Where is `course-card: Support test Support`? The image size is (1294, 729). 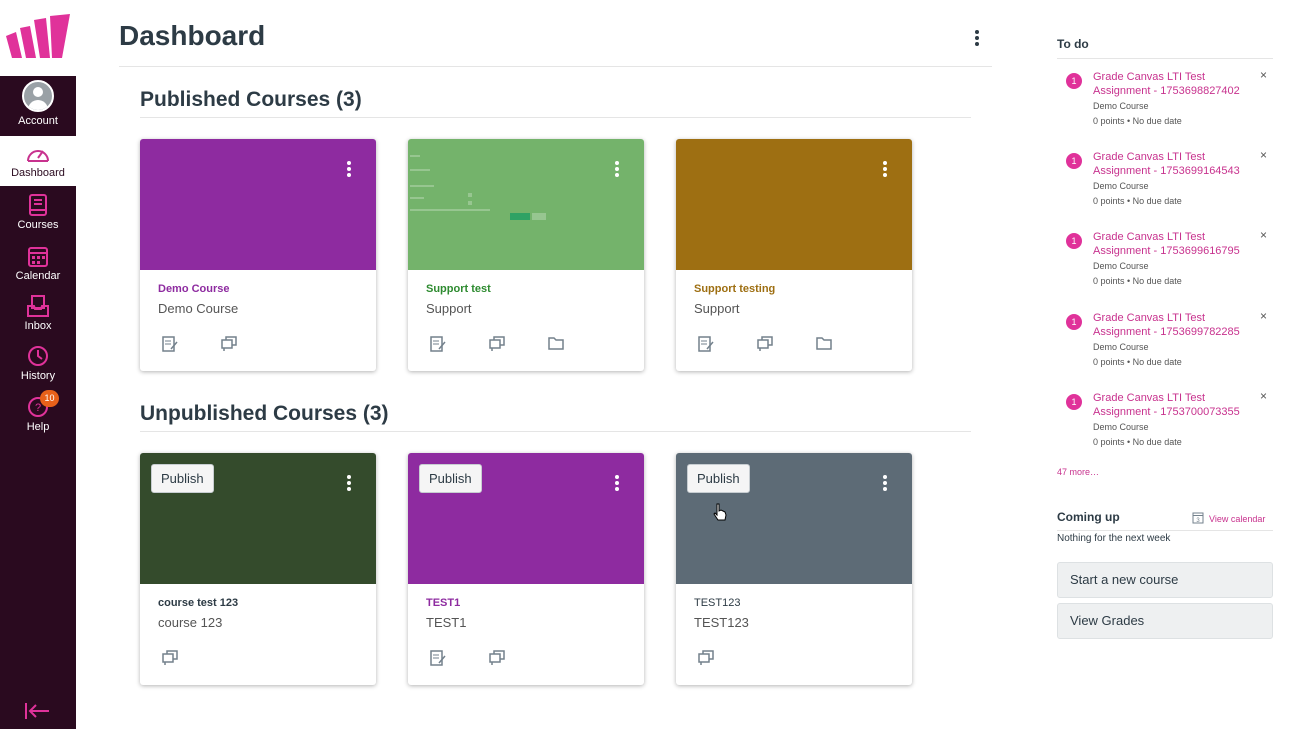 course-card: Support test Support is located at coordinates (526, 255).